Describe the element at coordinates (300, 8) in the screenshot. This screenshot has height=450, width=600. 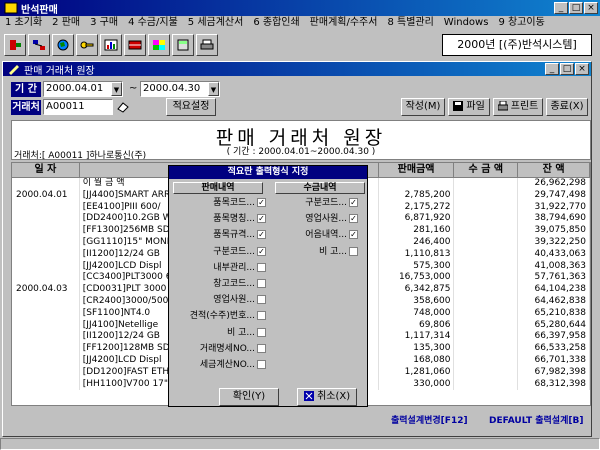
I see `app-titlebar: 반석판매 _ □ ×` at that location.